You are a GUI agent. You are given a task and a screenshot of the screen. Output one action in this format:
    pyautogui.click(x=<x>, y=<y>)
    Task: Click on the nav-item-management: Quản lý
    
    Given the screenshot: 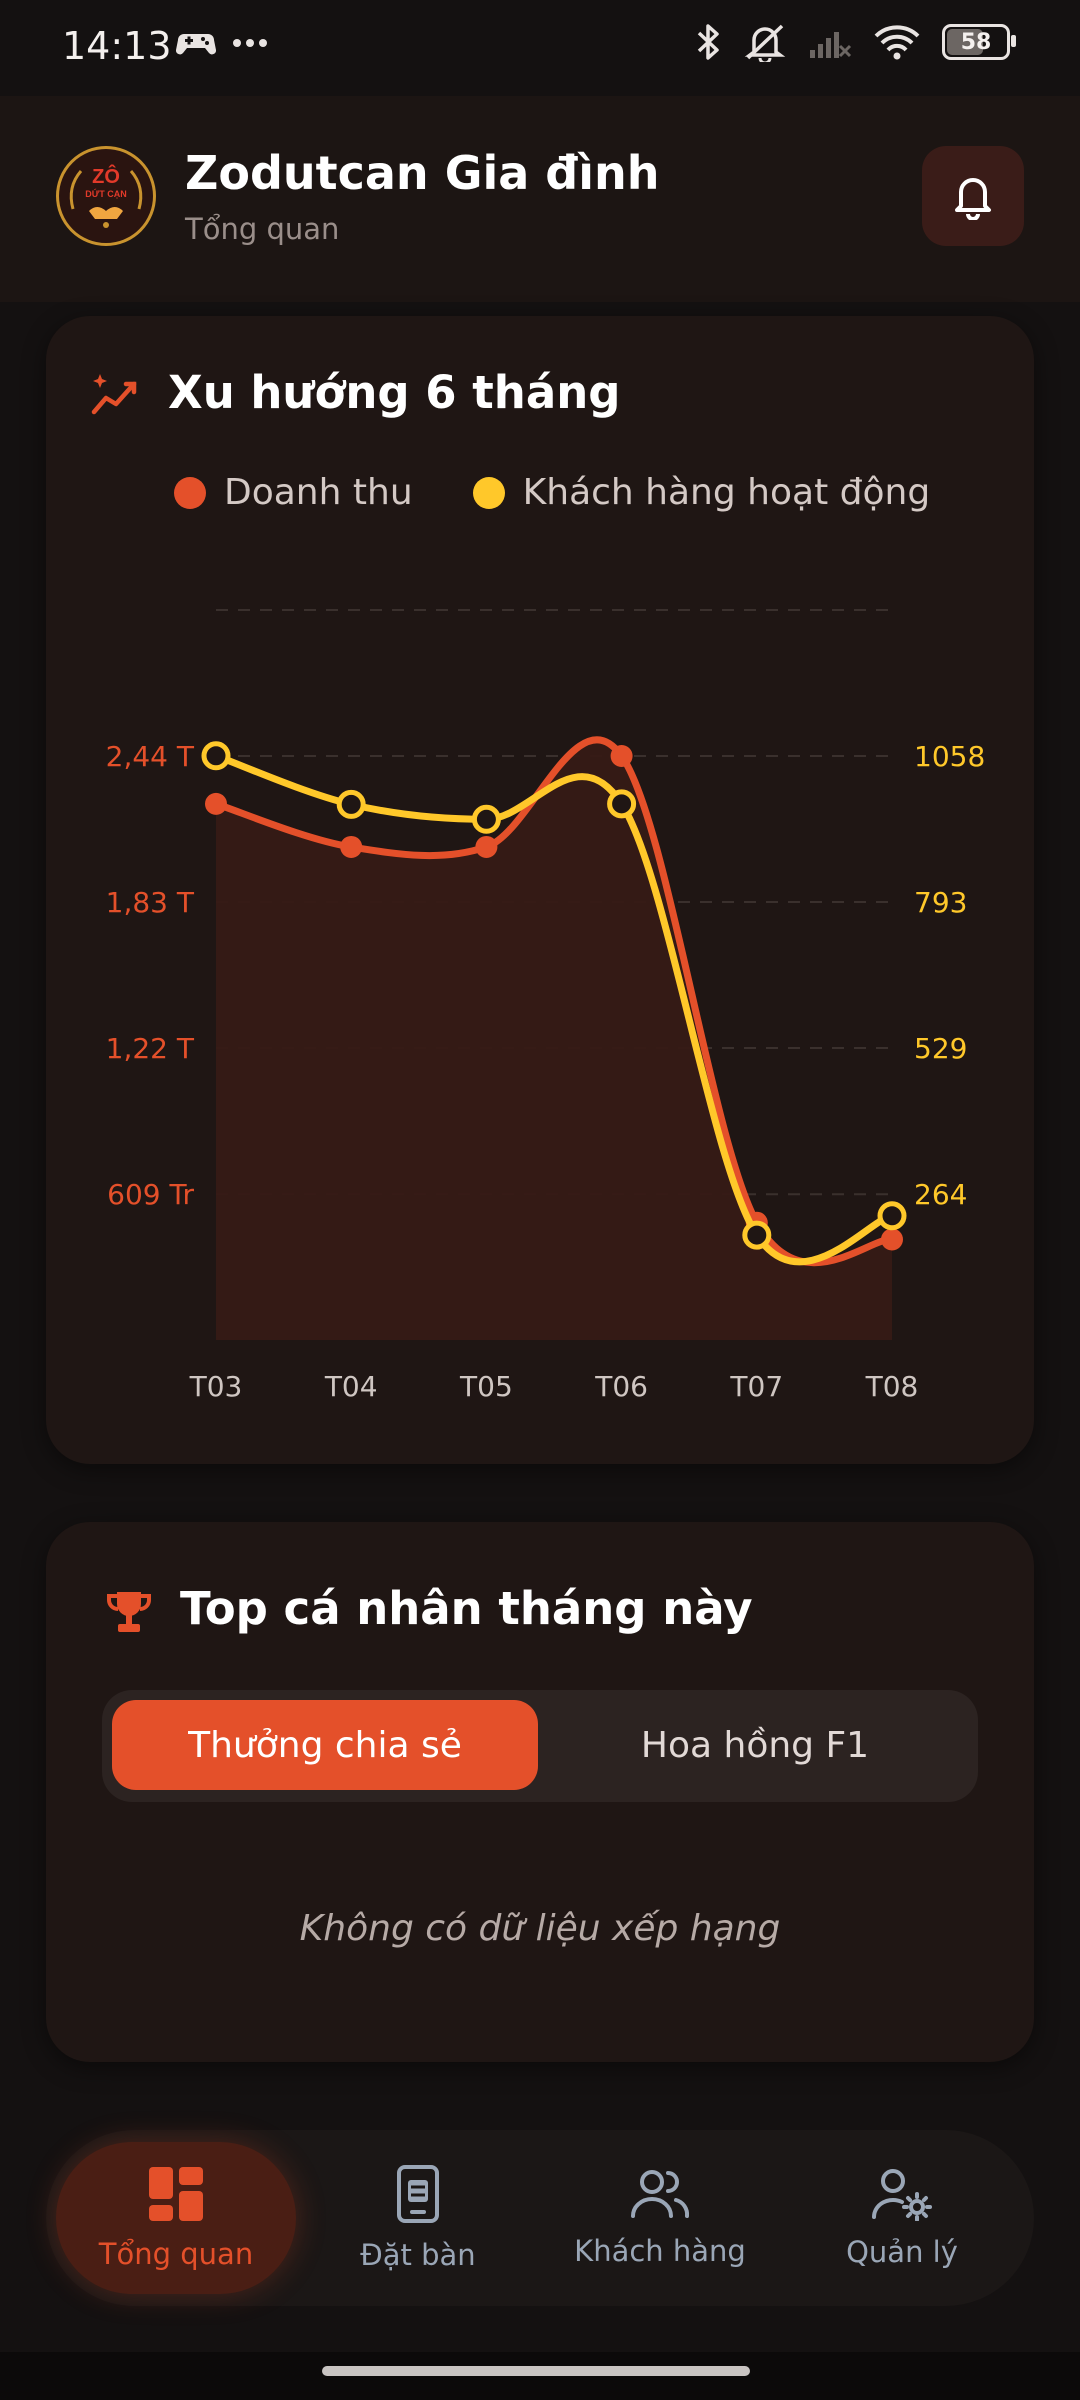 What is the action you would take?
    pyautogui.click(x=902, y=2218)
    